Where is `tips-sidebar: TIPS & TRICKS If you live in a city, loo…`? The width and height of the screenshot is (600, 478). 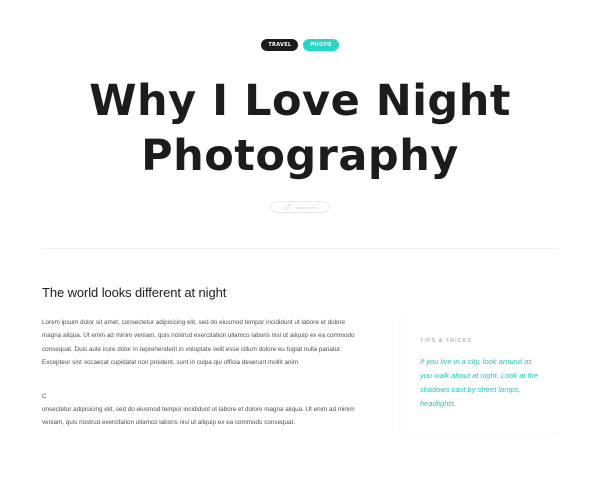 tips-sidebar: TIPS & TRICKS If you live in a city, loo… is located at coordinates (479, 375).